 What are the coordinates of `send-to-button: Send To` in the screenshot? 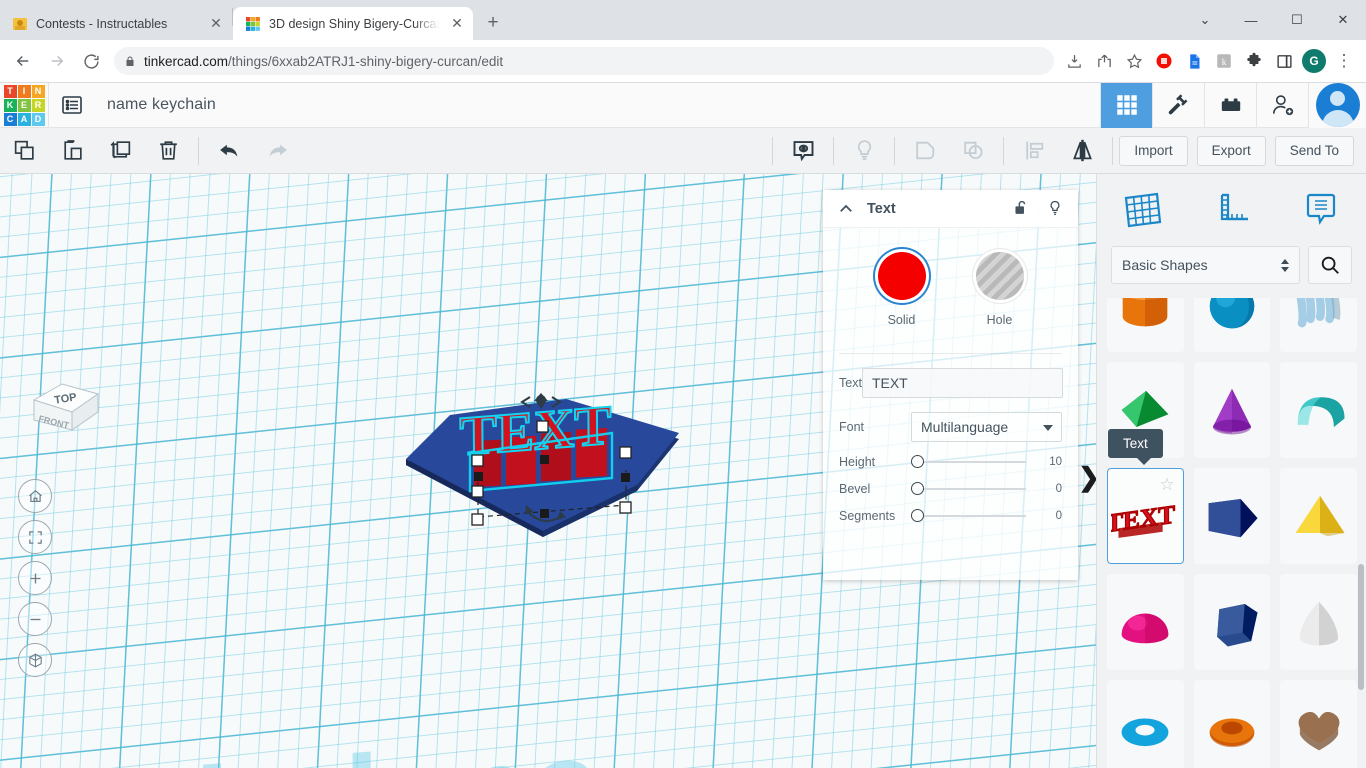 It's located at (1314, 150).